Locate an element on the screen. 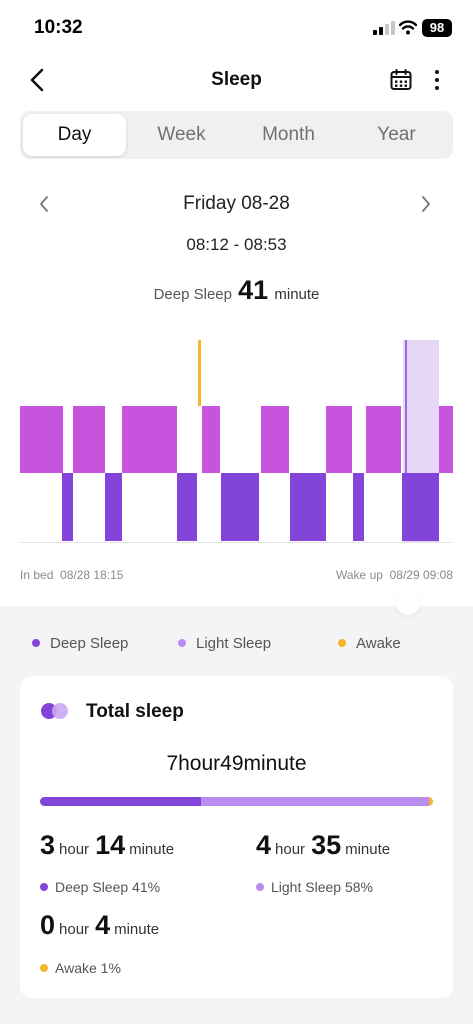 Image resolution: width=473 pixels, height=1024 pixels. more-vertical-icon is located at coordinates (437, 80).